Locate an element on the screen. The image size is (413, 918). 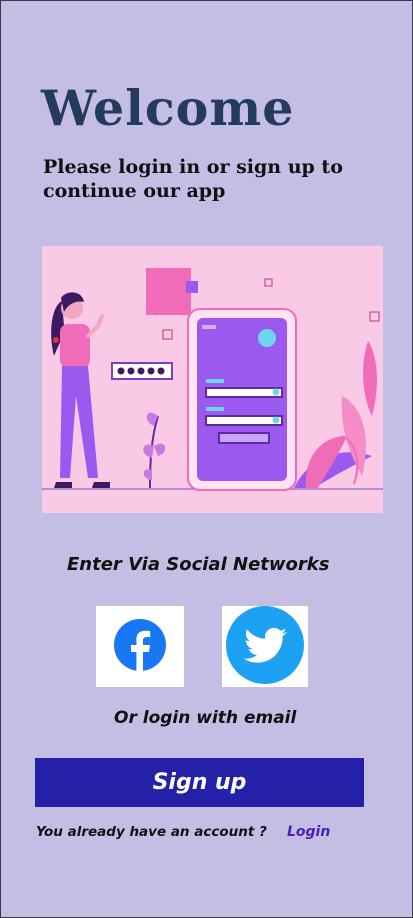
facebook-icon is located at coordinates (140, 646).